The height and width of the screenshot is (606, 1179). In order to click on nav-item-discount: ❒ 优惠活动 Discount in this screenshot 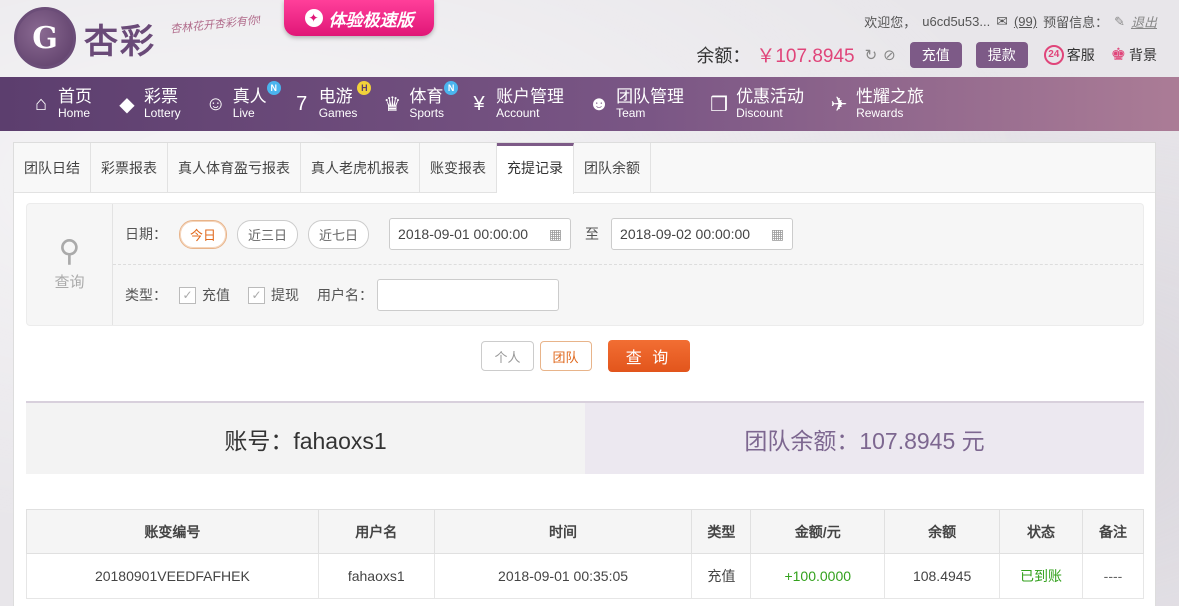, I will do `click(755, 103)`.